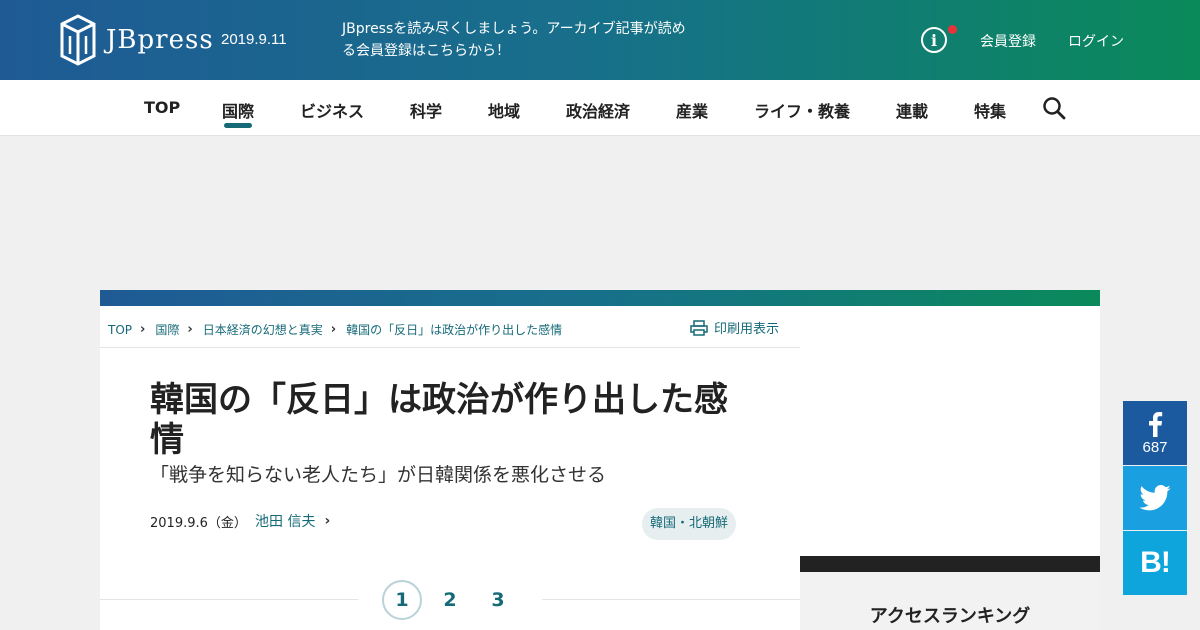  What do you see at coordinates (1156, 424) in the screenshot?
I see `facebook-icon` at bounding box center [1156, 424].